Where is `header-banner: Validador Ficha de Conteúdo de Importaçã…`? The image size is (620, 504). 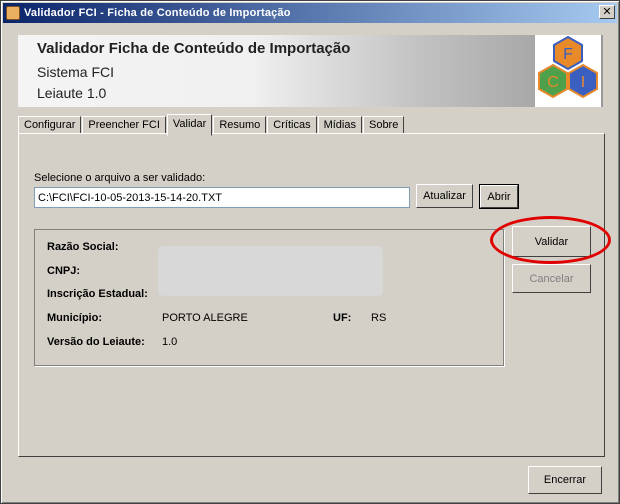 header-banner: Validador Ficha de Conteúdo de Importaçã… is located at coordinates (310, 71).